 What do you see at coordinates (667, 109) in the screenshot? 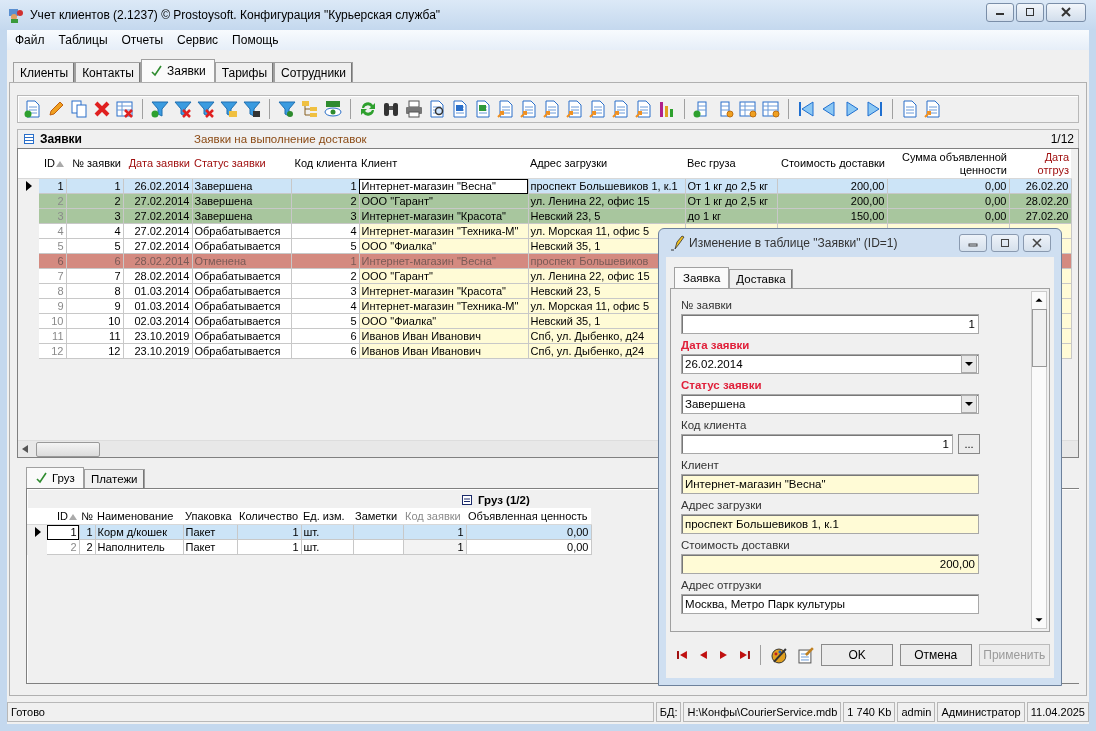
I see `bar-chart-icon` at bounding box center [667, 109].